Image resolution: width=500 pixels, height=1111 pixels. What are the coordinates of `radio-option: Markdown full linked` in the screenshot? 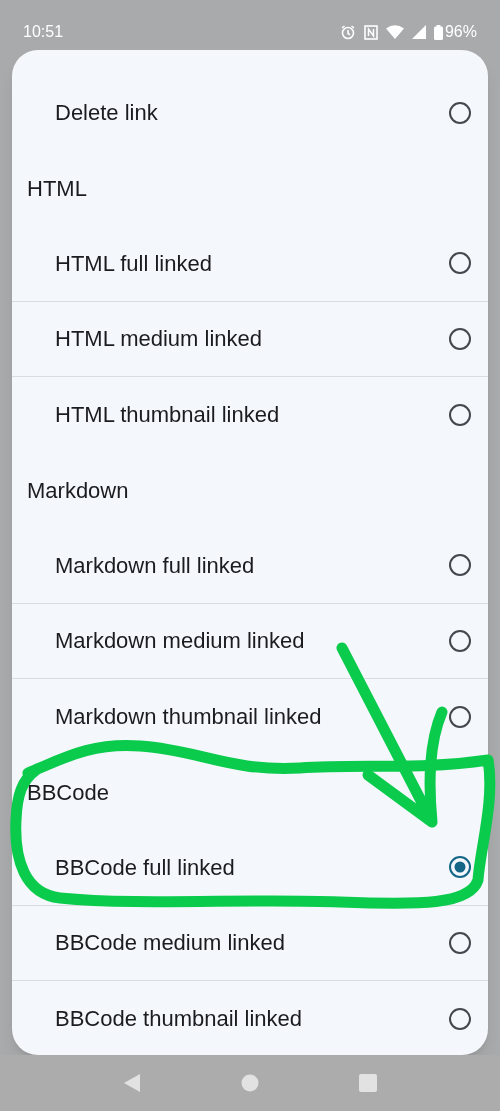 It's located at (250, 566).